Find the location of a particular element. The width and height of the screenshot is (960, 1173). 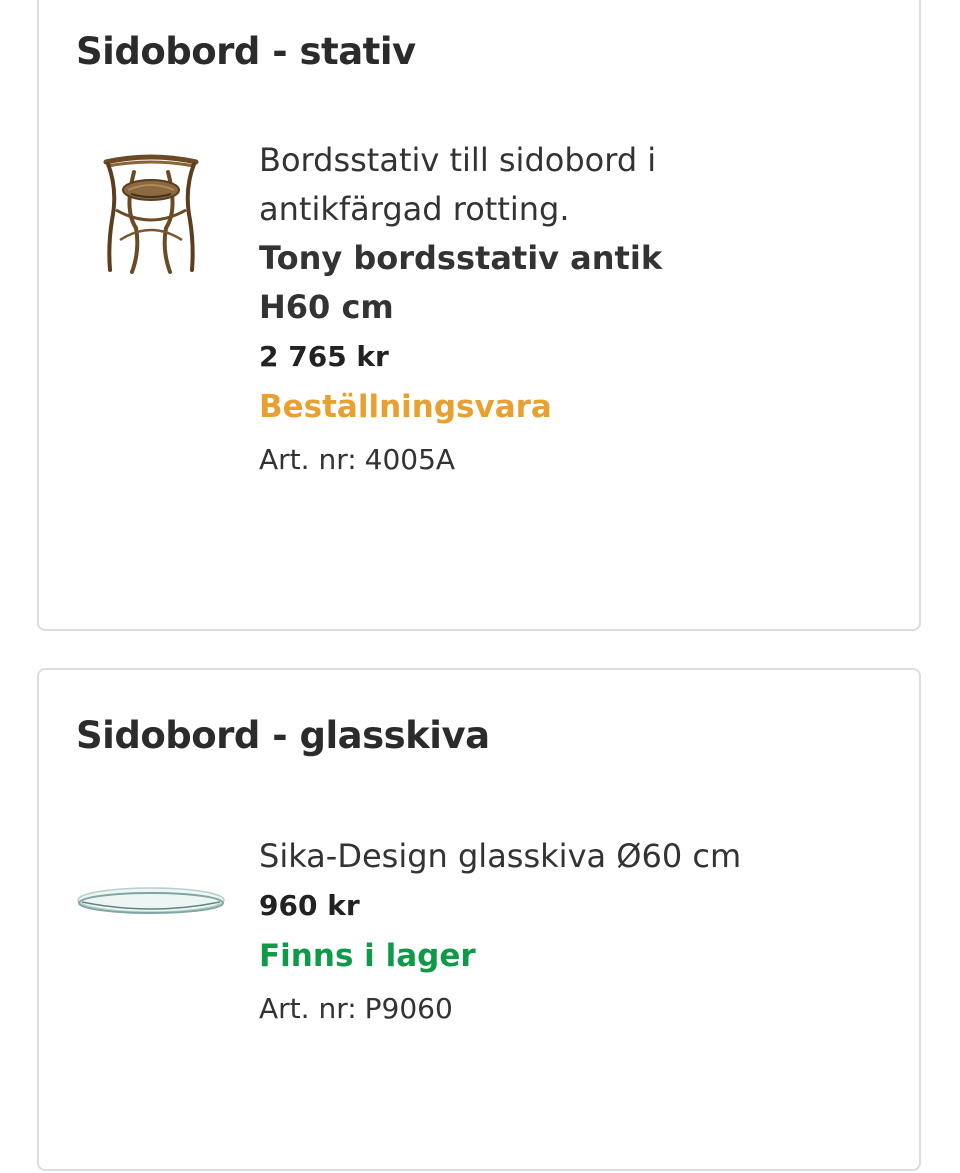

product-price: 960 kr is located at coordinates (309, 905).